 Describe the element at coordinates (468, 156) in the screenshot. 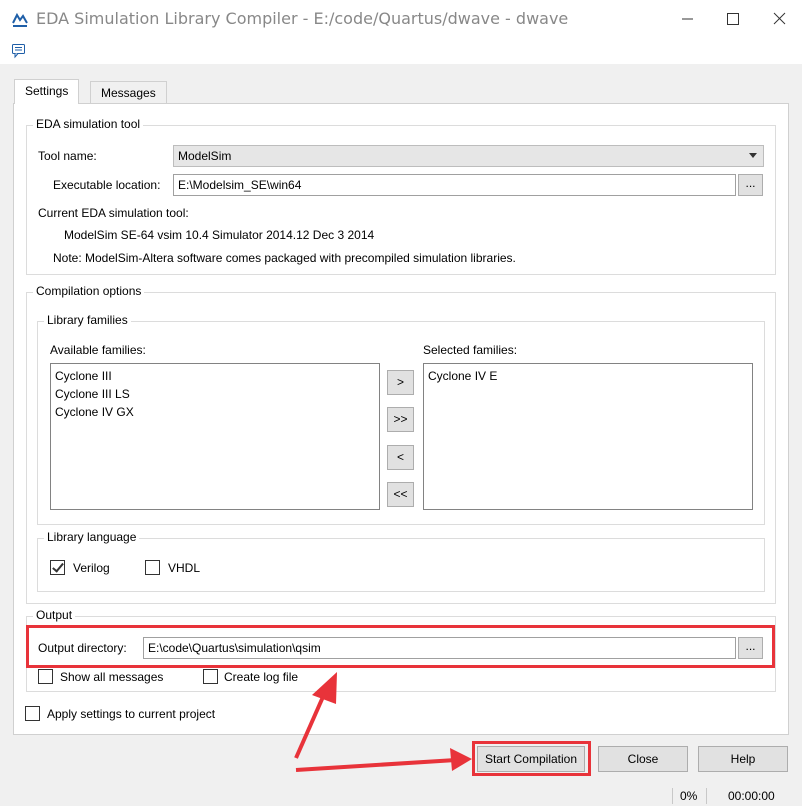

I see `tool-name-select: ModelSim` at that location.